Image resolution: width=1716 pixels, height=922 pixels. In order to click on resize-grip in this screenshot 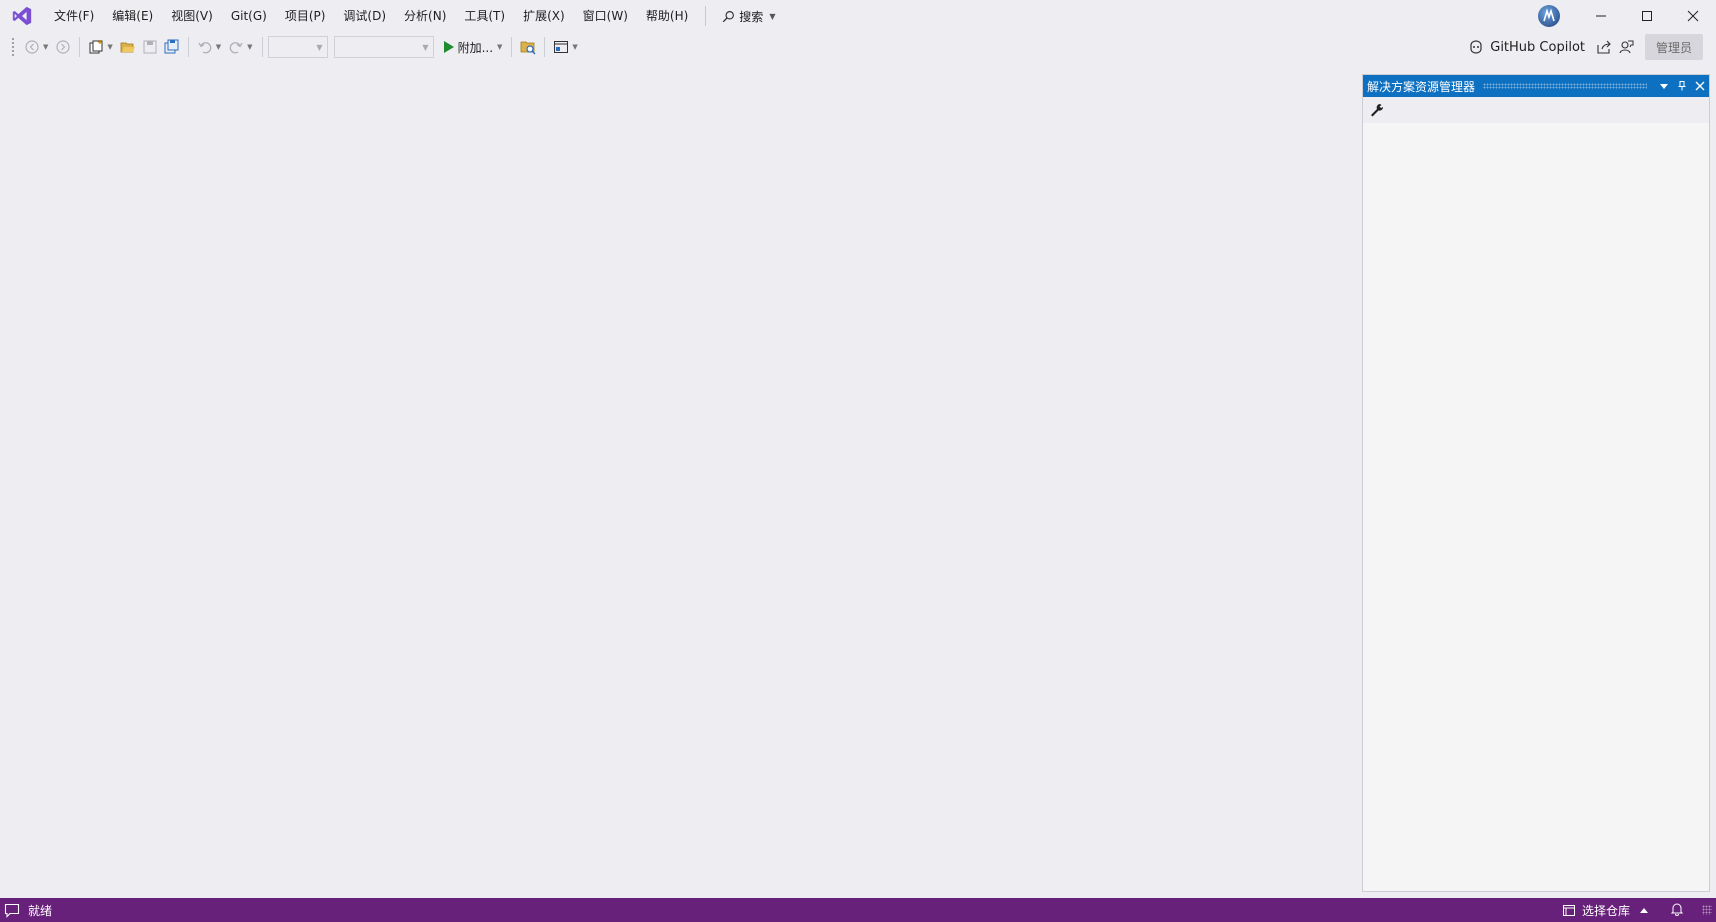, I will do `click(1707, 910)`.